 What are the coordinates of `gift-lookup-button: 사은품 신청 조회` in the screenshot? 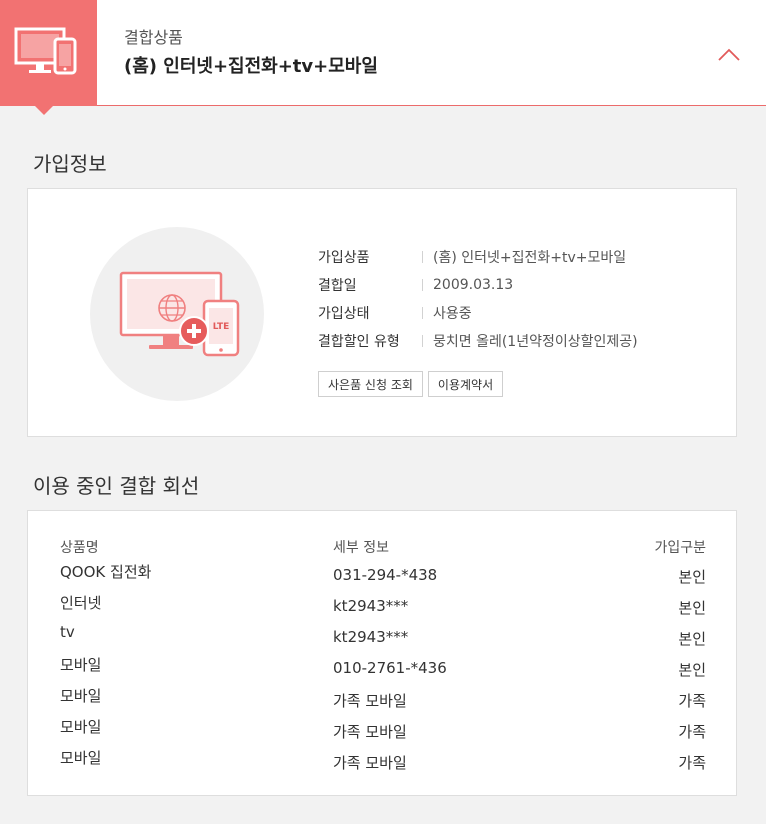 It's located at (370, 384).